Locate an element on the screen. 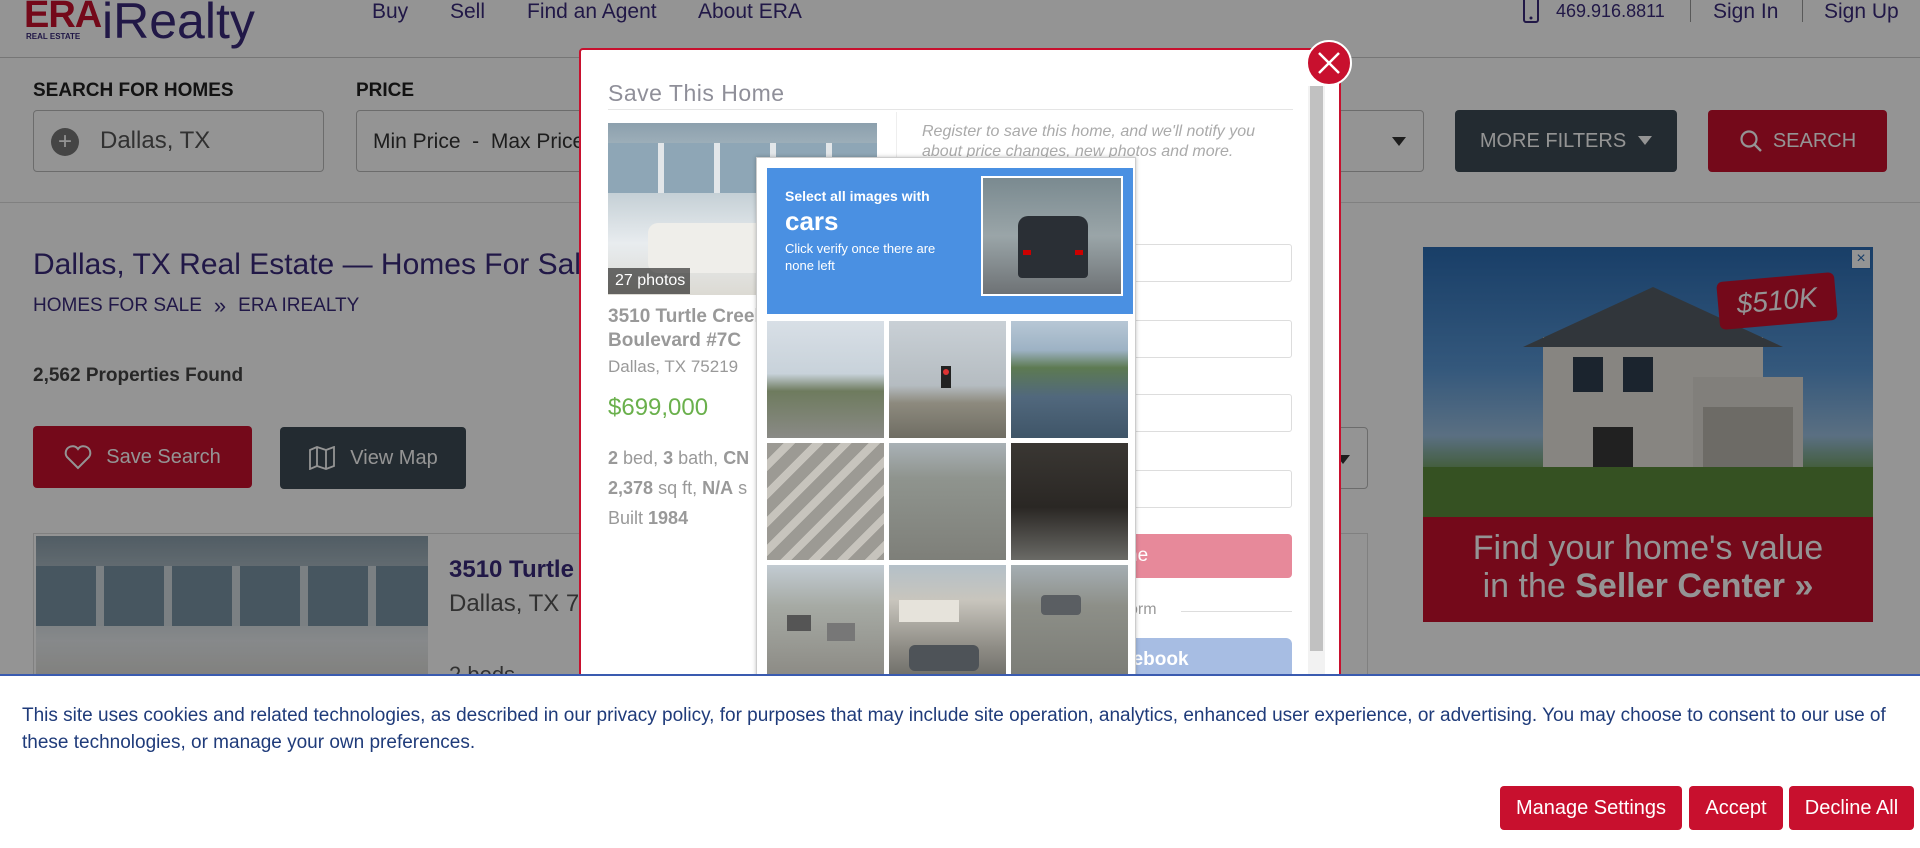 Image resolution: width=1920 pixels, height=848 pixels. home-address-line2: Boulevard #7C is located at coordinates (675, 340).